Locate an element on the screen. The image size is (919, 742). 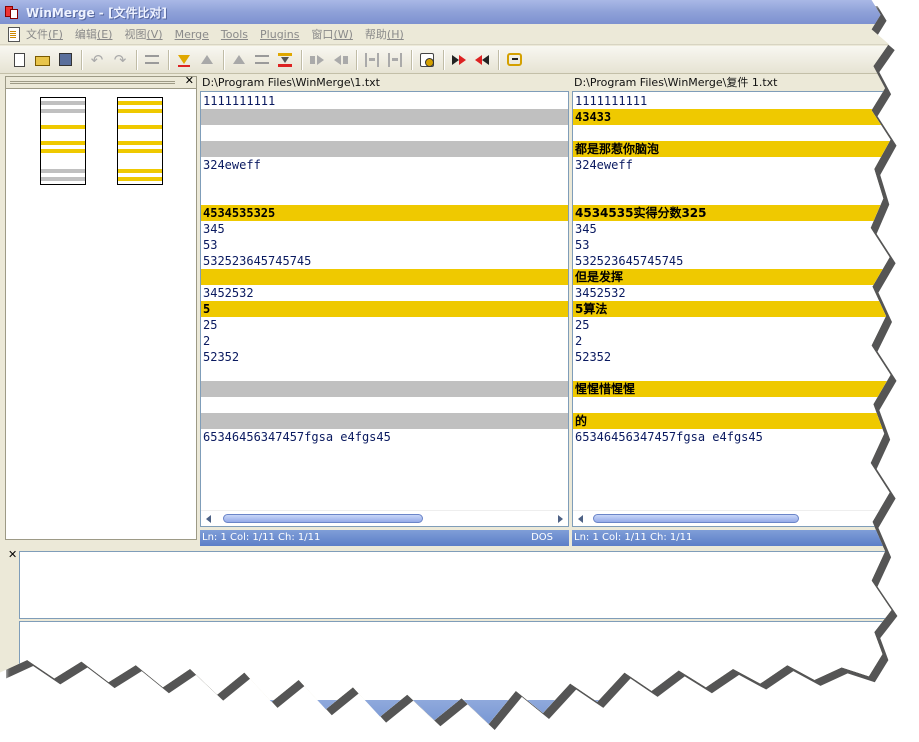
copy-right-button is located at coordinates (317, 60).